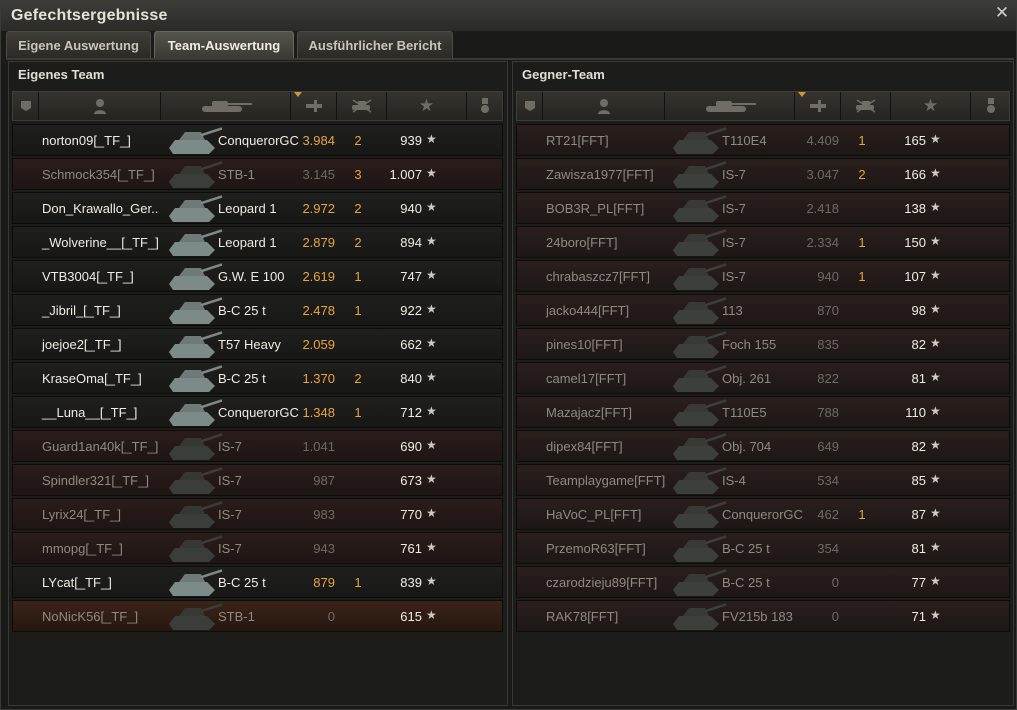 The image size is (1017, 710). Describe the element at coordinates (257, 140) in the screenshot. I see `player-row: norton09[_TF_] ConquerorGC 3.984 2 939 ★` at that location.